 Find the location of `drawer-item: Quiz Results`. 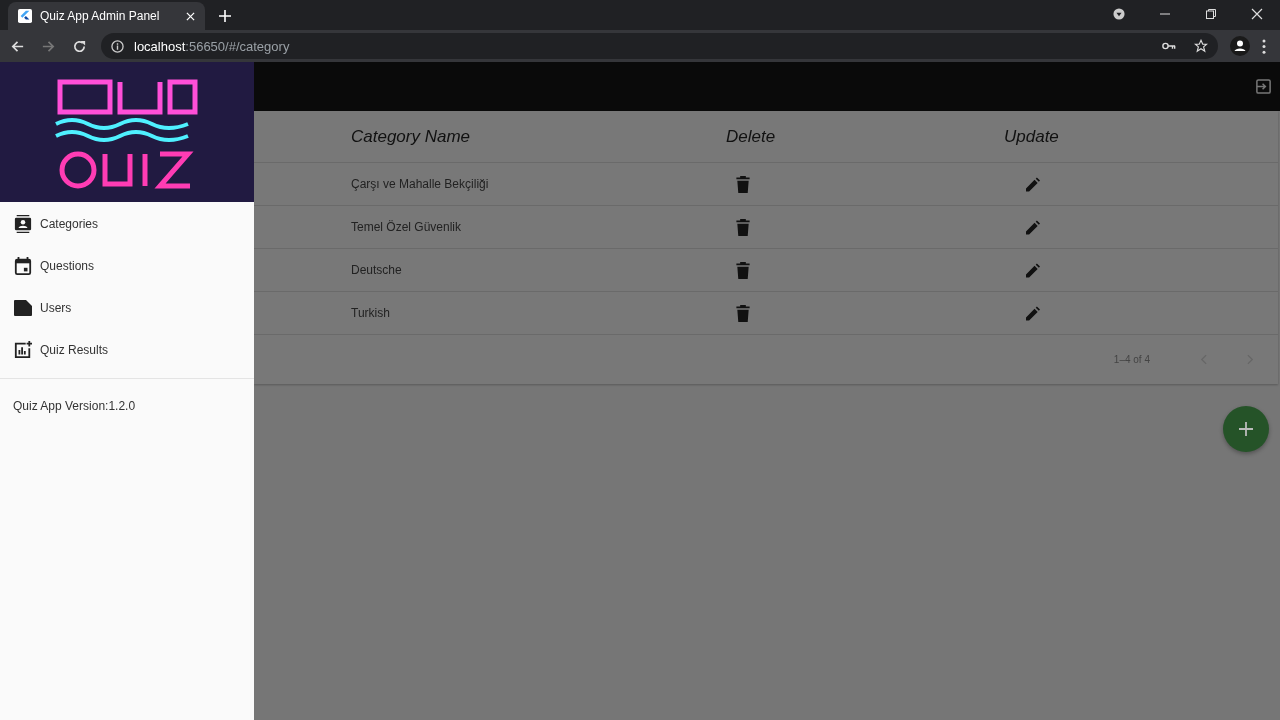

drawer-item: Quiz Results is located at coordinates (127, 350).